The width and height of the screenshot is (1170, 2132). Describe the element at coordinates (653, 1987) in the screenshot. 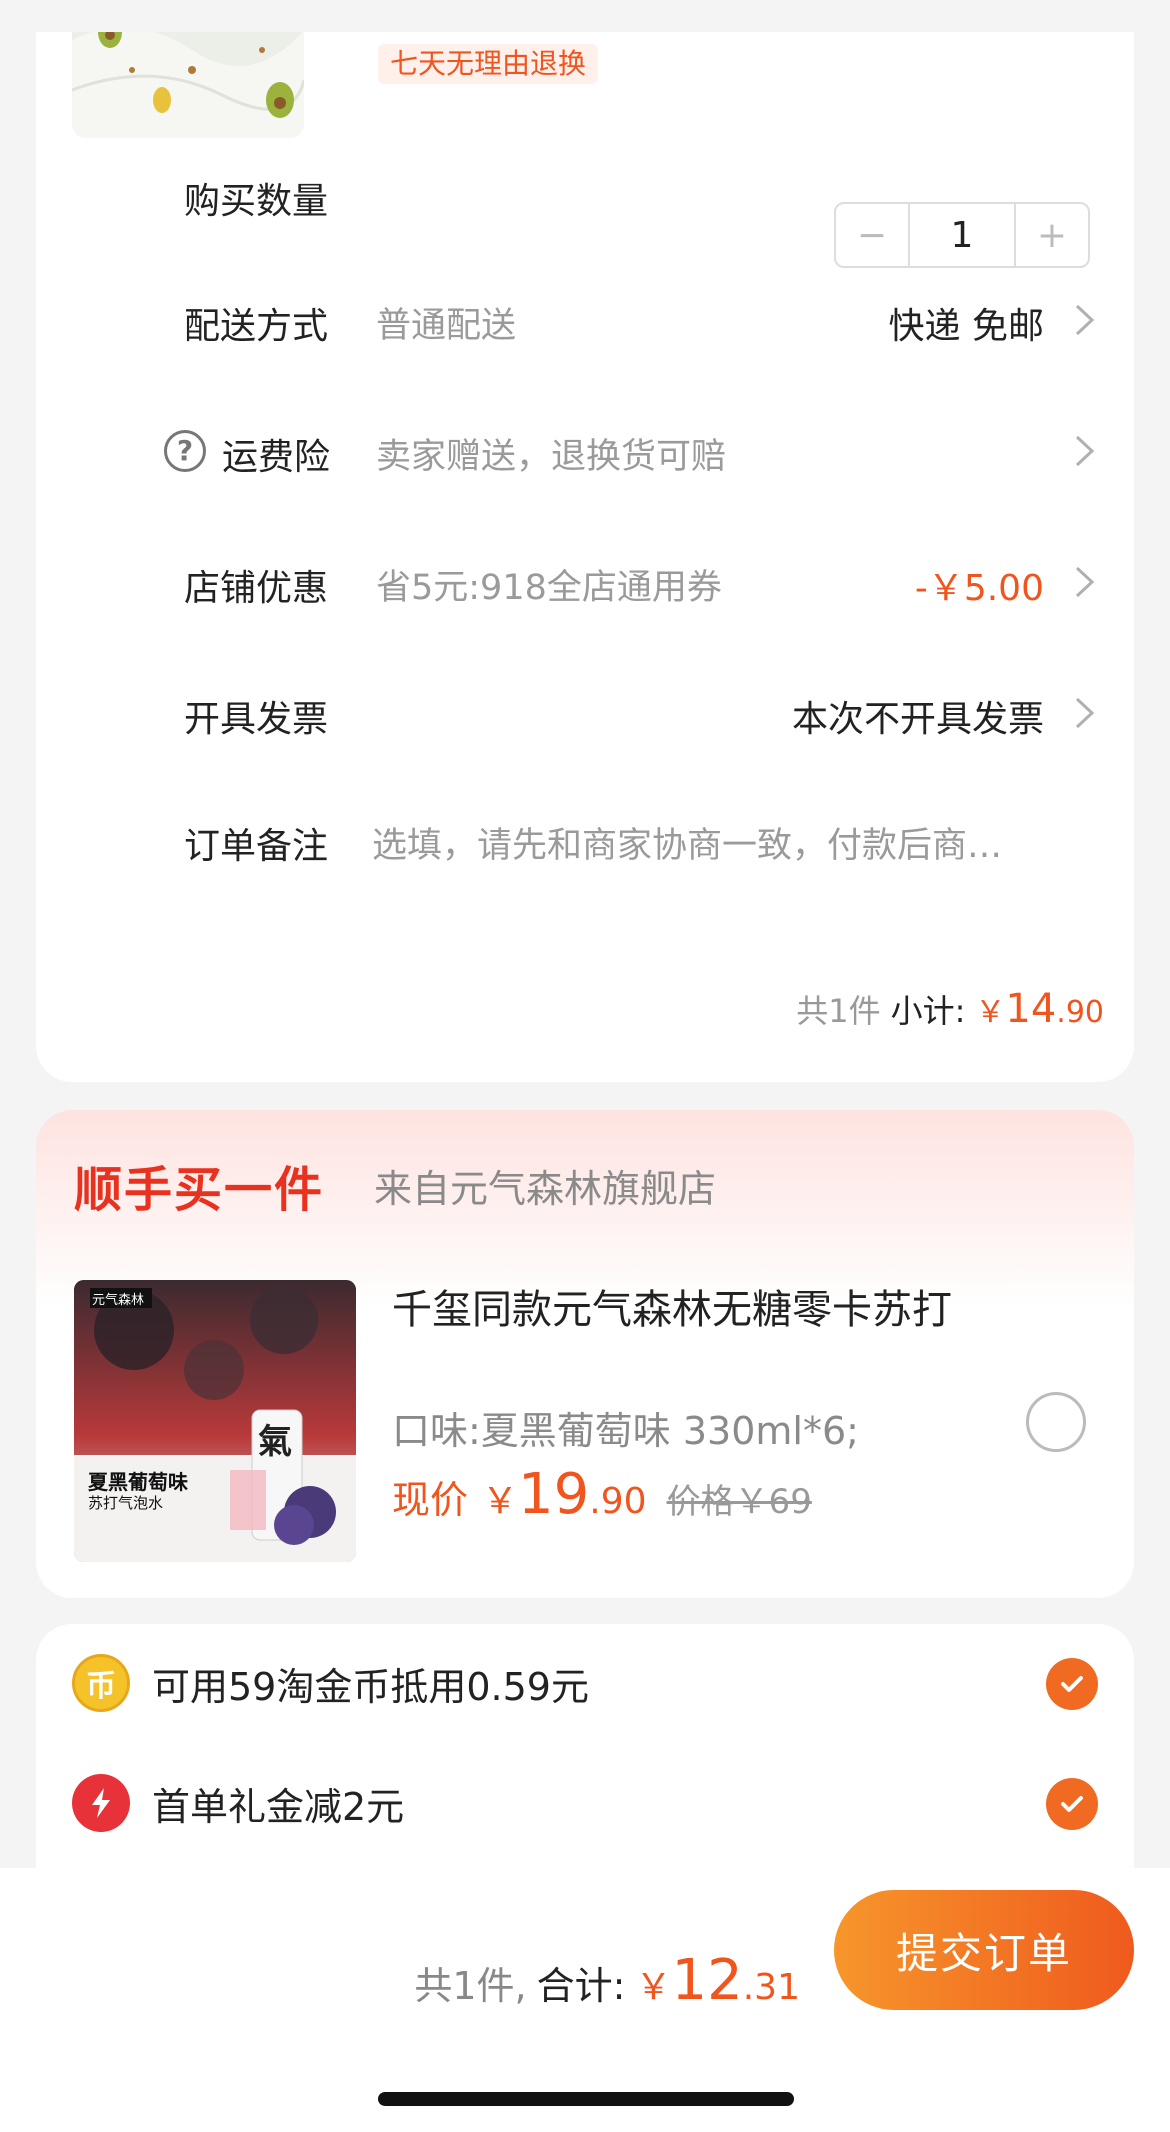

I see `total-currency: ￥` at that location.